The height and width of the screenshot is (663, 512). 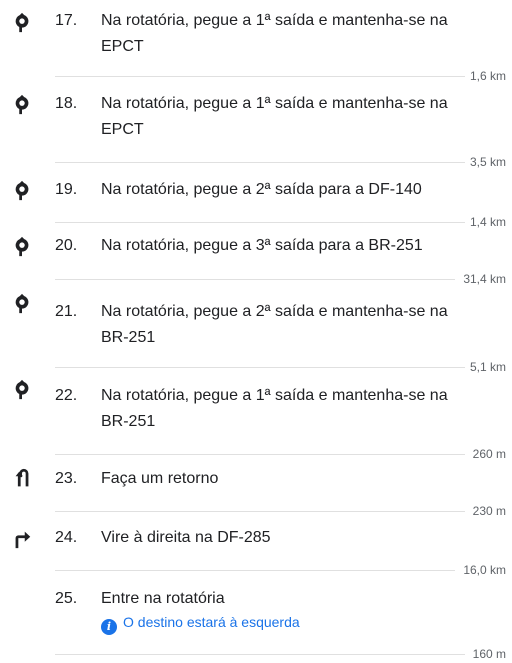 I want to click on step-distance: 1,6 km, so click(x=485, y=76).